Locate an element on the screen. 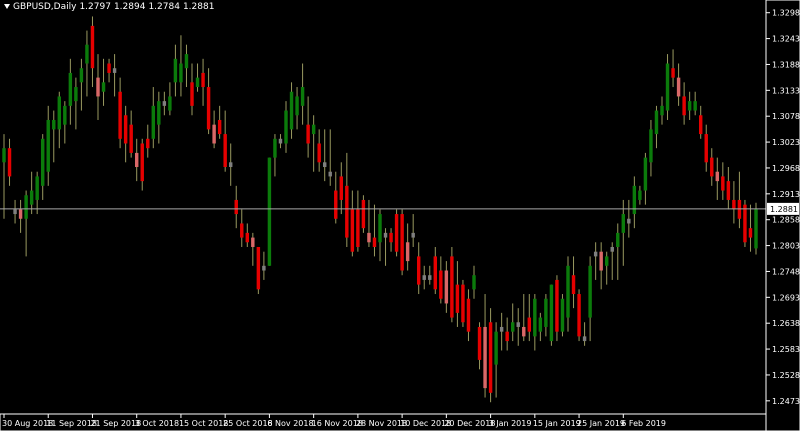 The height and width of the screenshot is (431, 800). price-tick-label: 1.2803 is located at coordinates (786, 246).